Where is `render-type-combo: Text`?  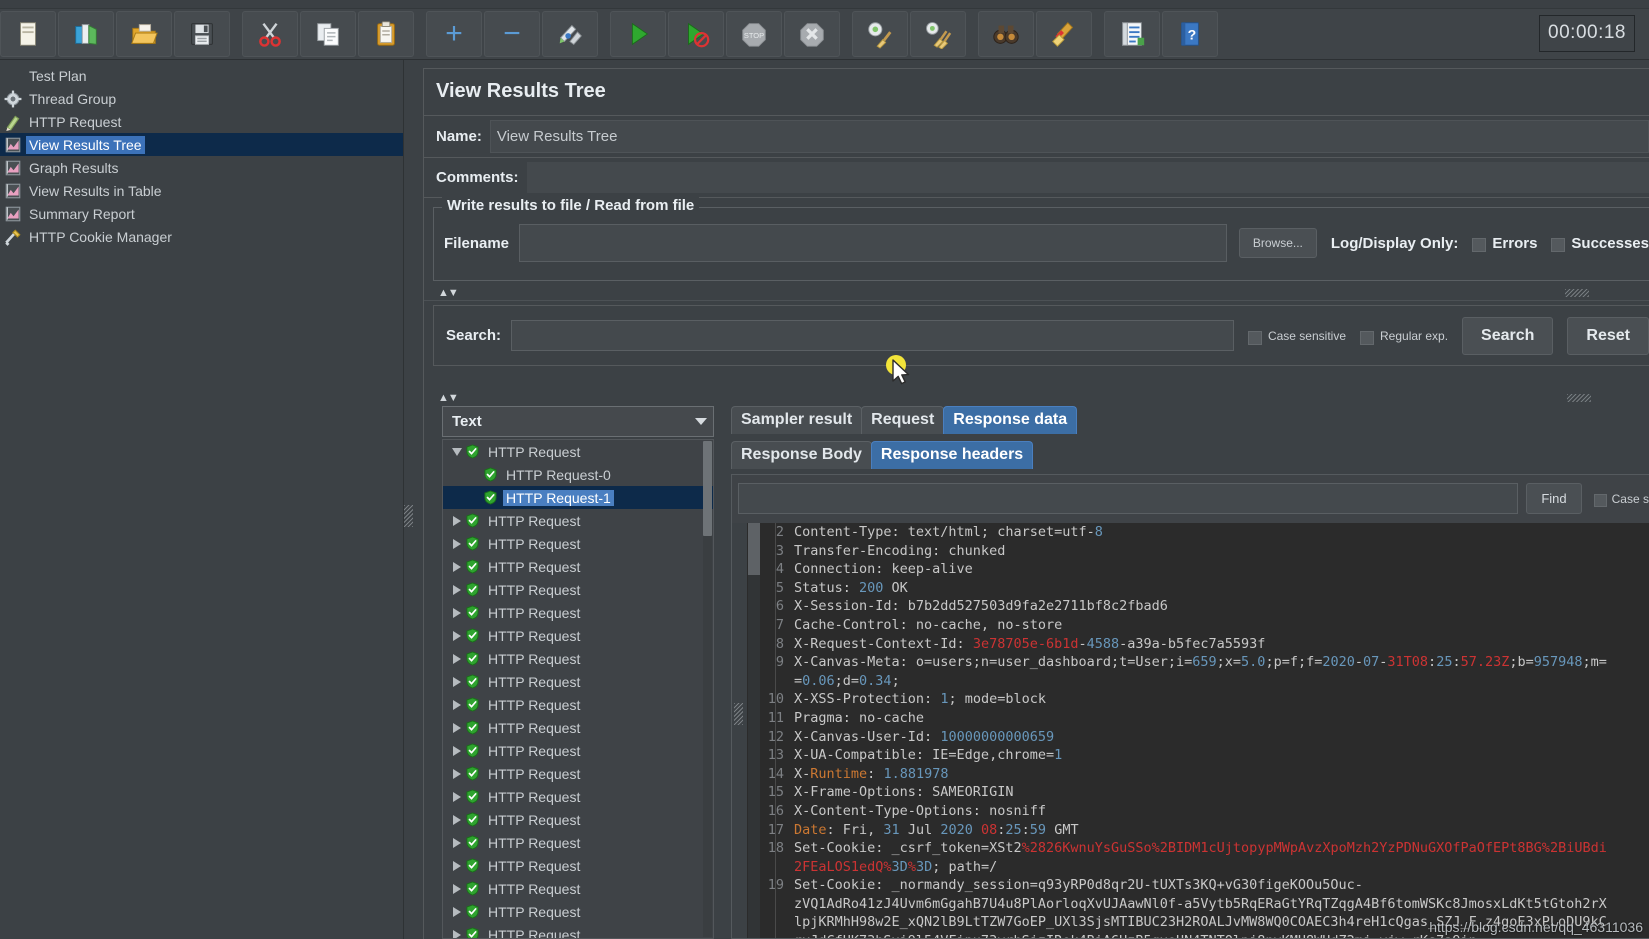
render-type-combo: Text is located at coordinates (578, 421).